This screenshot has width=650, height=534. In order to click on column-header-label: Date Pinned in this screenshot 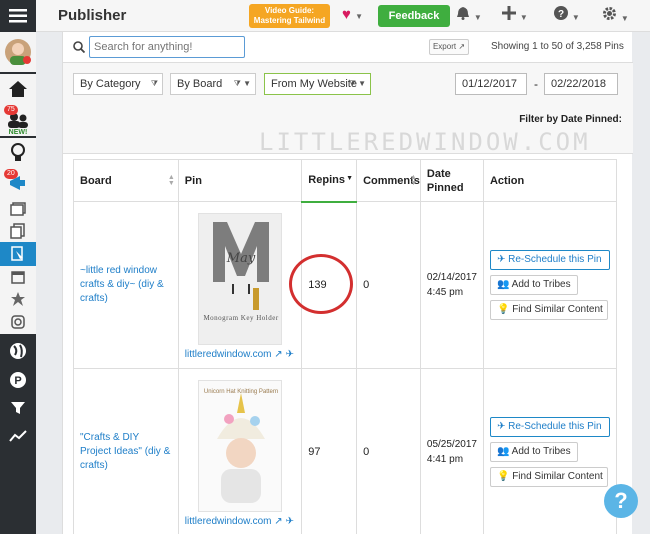, I will do `click(445, 180)`.